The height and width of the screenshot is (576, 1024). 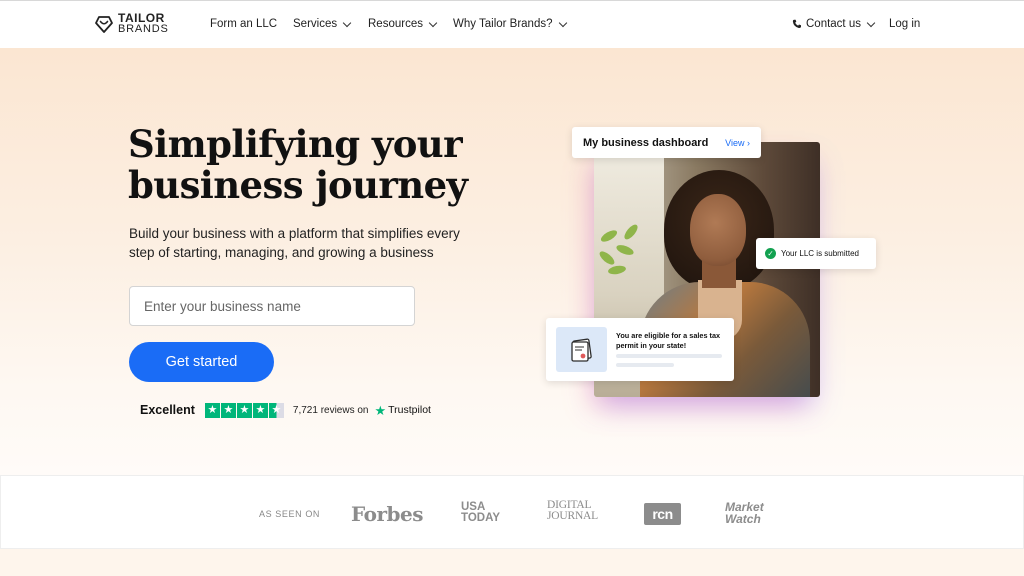 I want to click on nav-contact-us: Contact us, so click(x=834, y=24).